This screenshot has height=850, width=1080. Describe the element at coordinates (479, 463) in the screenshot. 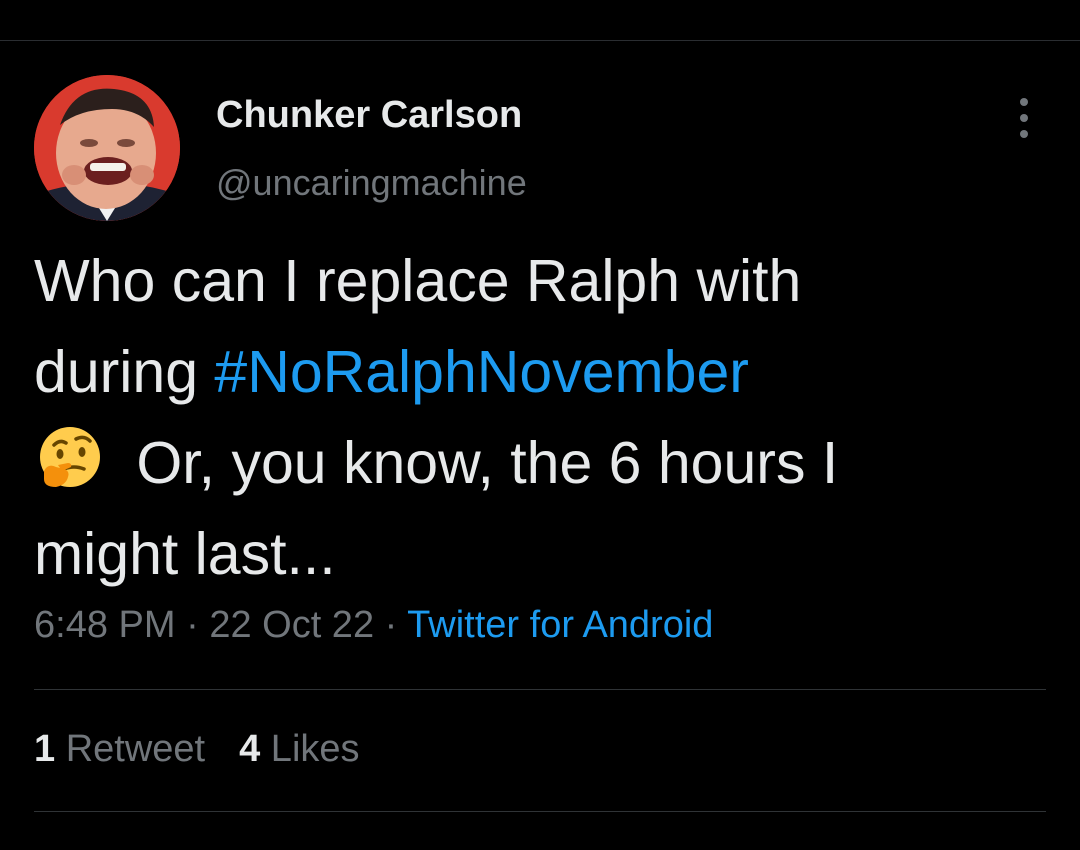

I see `tweet-text-segment: Or, you know, the 6 hours I` at that location.